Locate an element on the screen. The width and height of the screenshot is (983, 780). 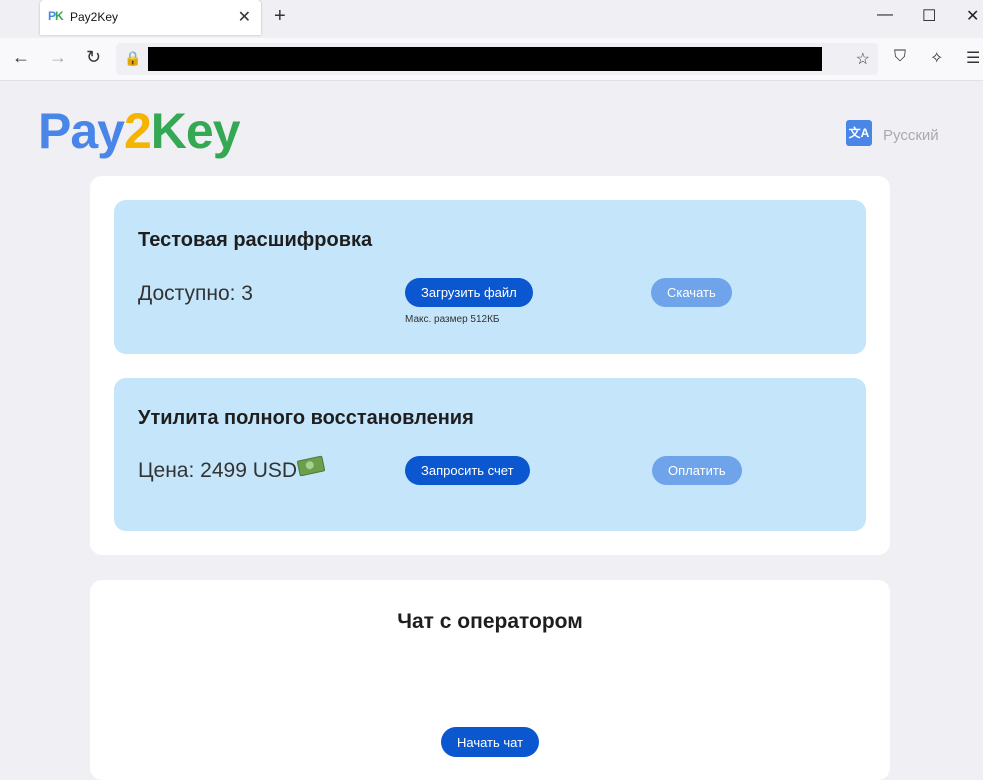
logo-part-2: 2 is located at coordinates (137, 131).